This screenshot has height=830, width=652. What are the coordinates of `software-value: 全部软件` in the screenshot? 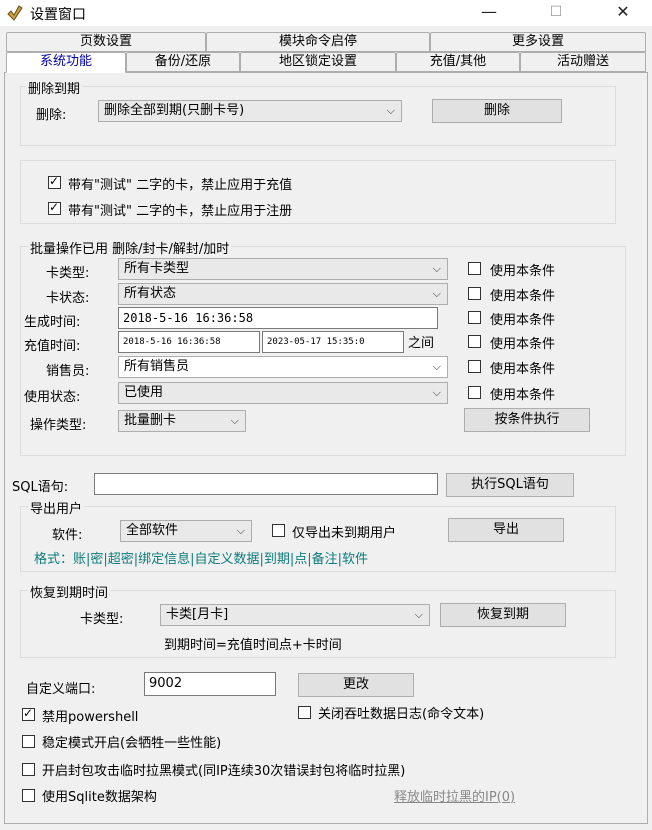 It's located at (152, 530).